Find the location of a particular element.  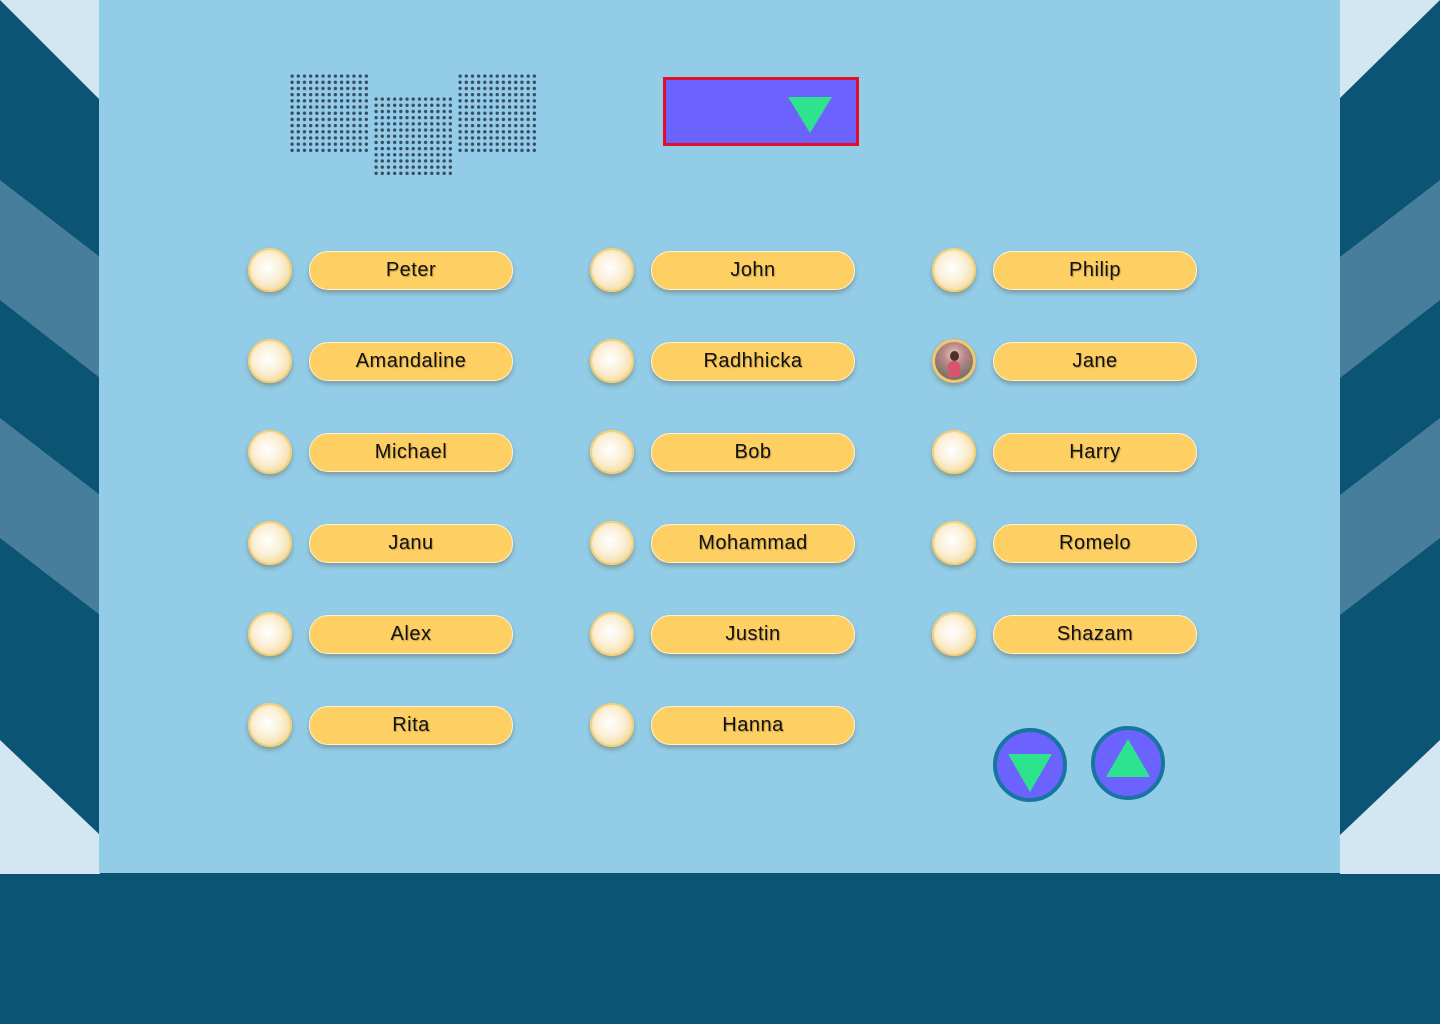

list-item: Shazam is located at coordinates (1064, 634).